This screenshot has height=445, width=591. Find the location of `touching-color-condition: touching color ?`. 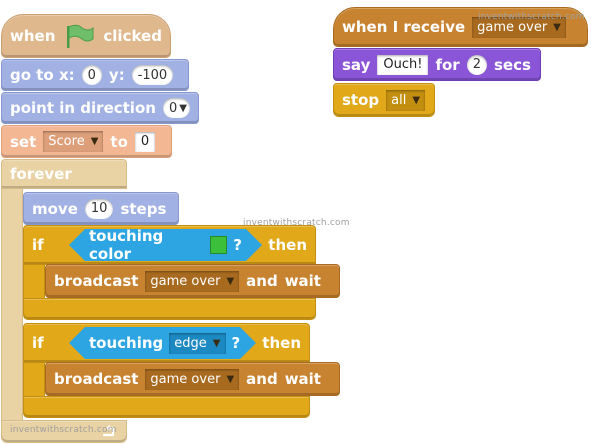

touching-color-condition: touching color ? is located at coordinates (165, 245).